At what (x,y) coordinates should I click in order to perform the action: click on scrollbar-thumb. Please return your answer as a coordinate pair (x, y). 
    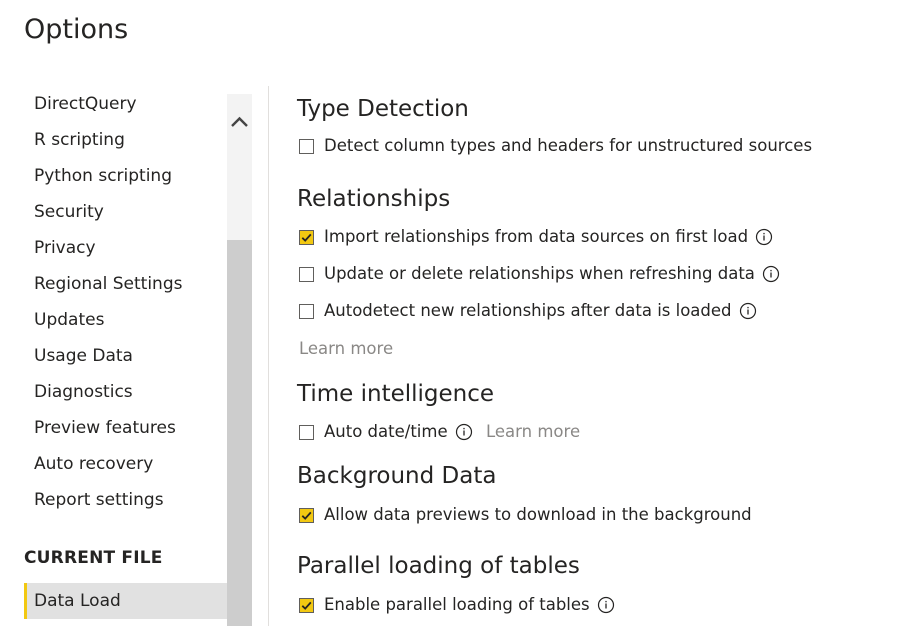
    Looking at the image, I should click on (239, 433).